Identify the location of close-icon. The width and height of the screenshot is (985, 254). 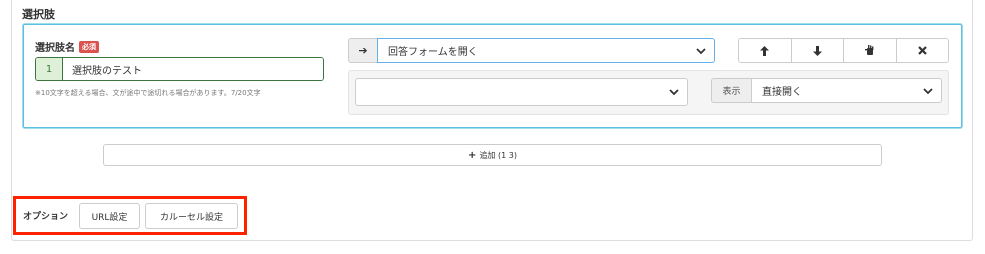
(922, 50).